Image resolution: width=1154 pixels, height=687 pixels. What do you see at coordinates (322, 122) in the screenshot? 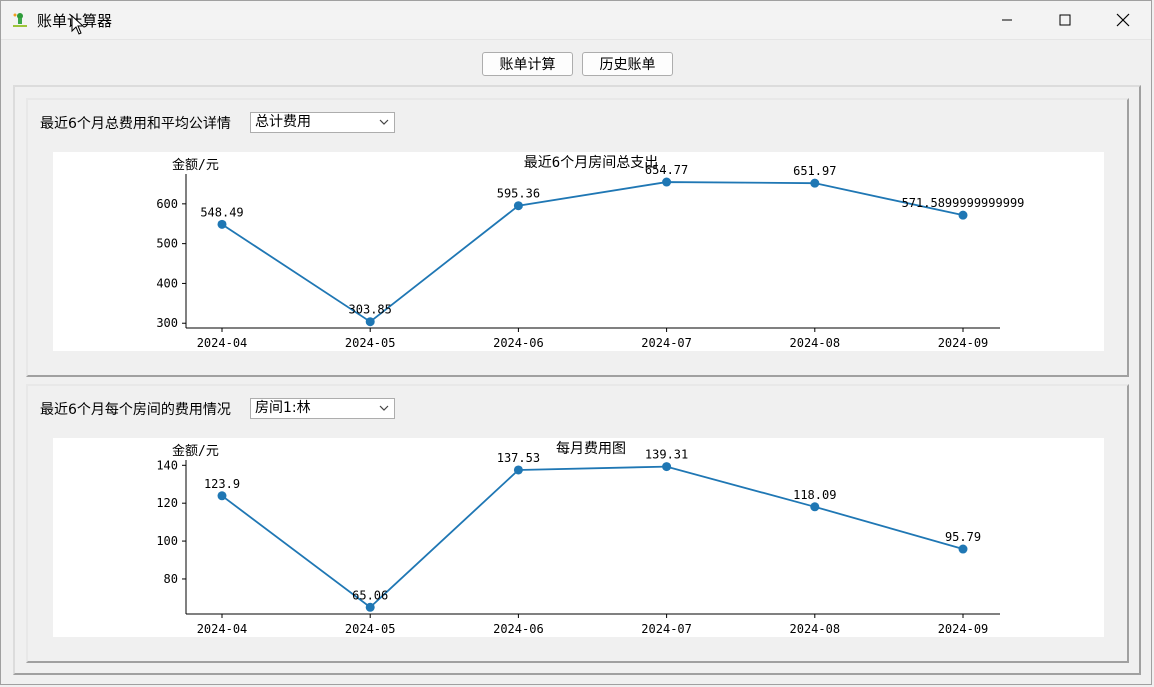
I see `total-cost-select: 总计费用` at bounding box center [322, 122].